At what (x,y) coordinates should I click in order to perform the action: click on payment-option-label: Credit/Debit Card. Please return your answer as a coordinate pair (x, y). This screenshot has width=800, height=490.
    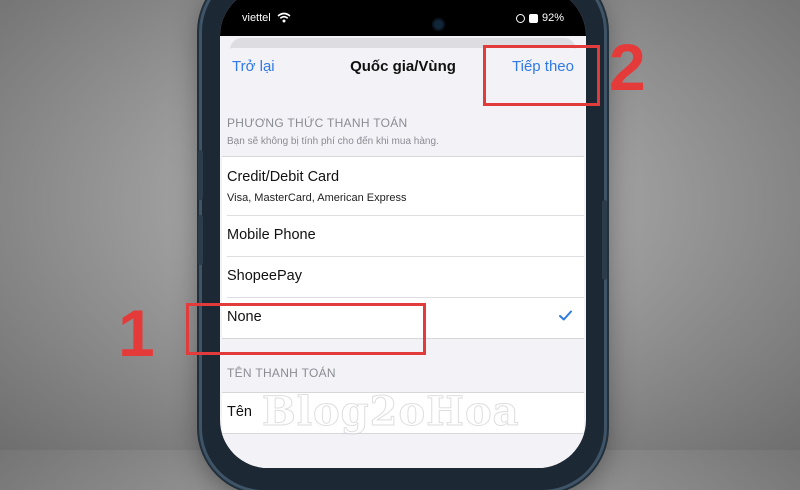
    Looking at the image, I should click on (283, 177).